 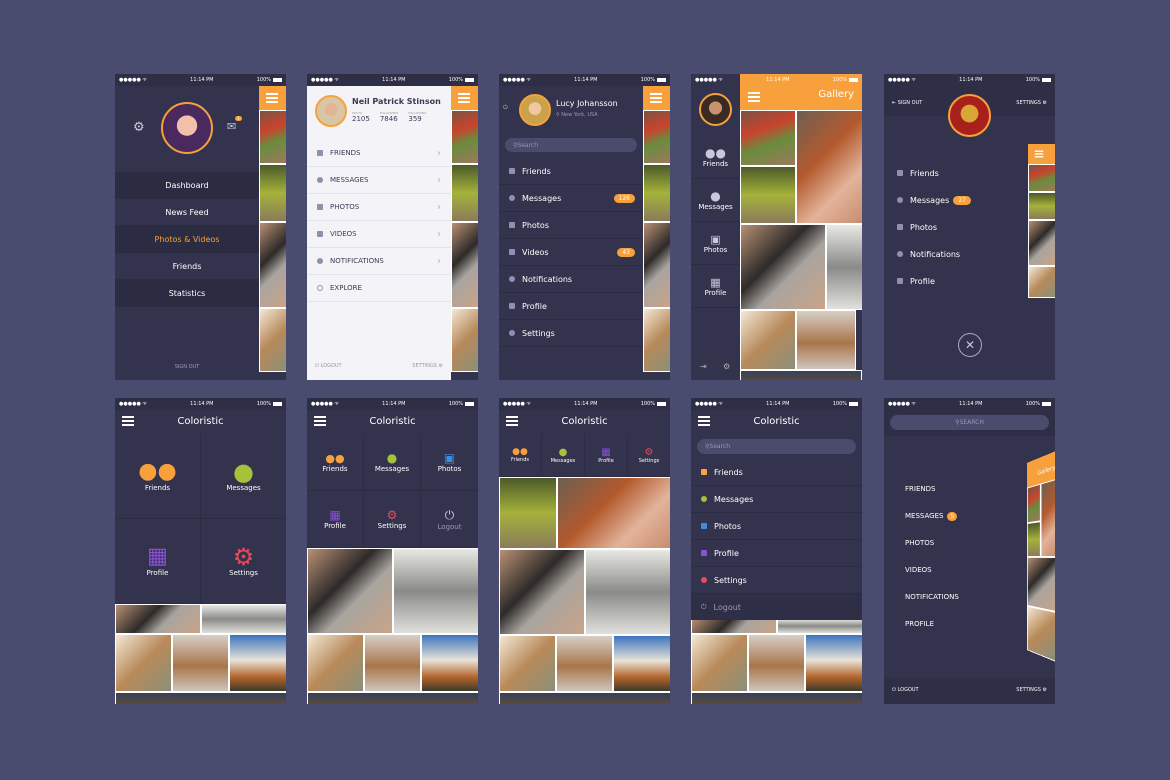 What do you see at coordinates (606, 455) in the screenshot?
I see `tab-profile: ▦ Profile` at bounding box center [606, 455].